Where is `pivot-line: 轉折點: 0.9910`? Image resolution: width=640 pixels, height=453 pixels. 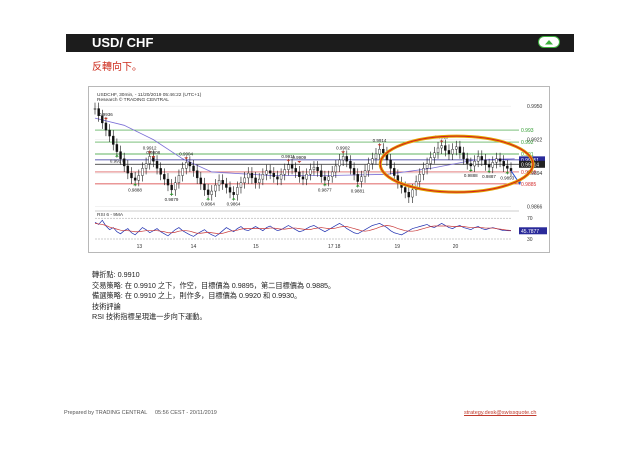 pivot-line: 轉折點: 0.9910 is located at coordinates (116, 274).